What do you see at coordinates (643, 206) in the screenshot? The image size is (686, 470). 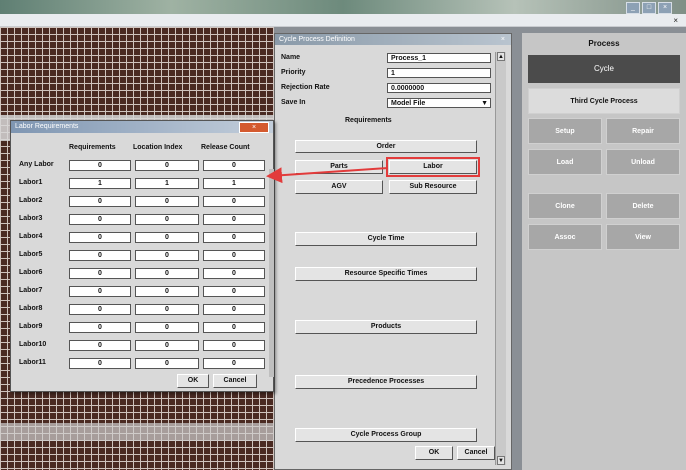 I see `delete-button: Delete` at bounding box center [643, 206].